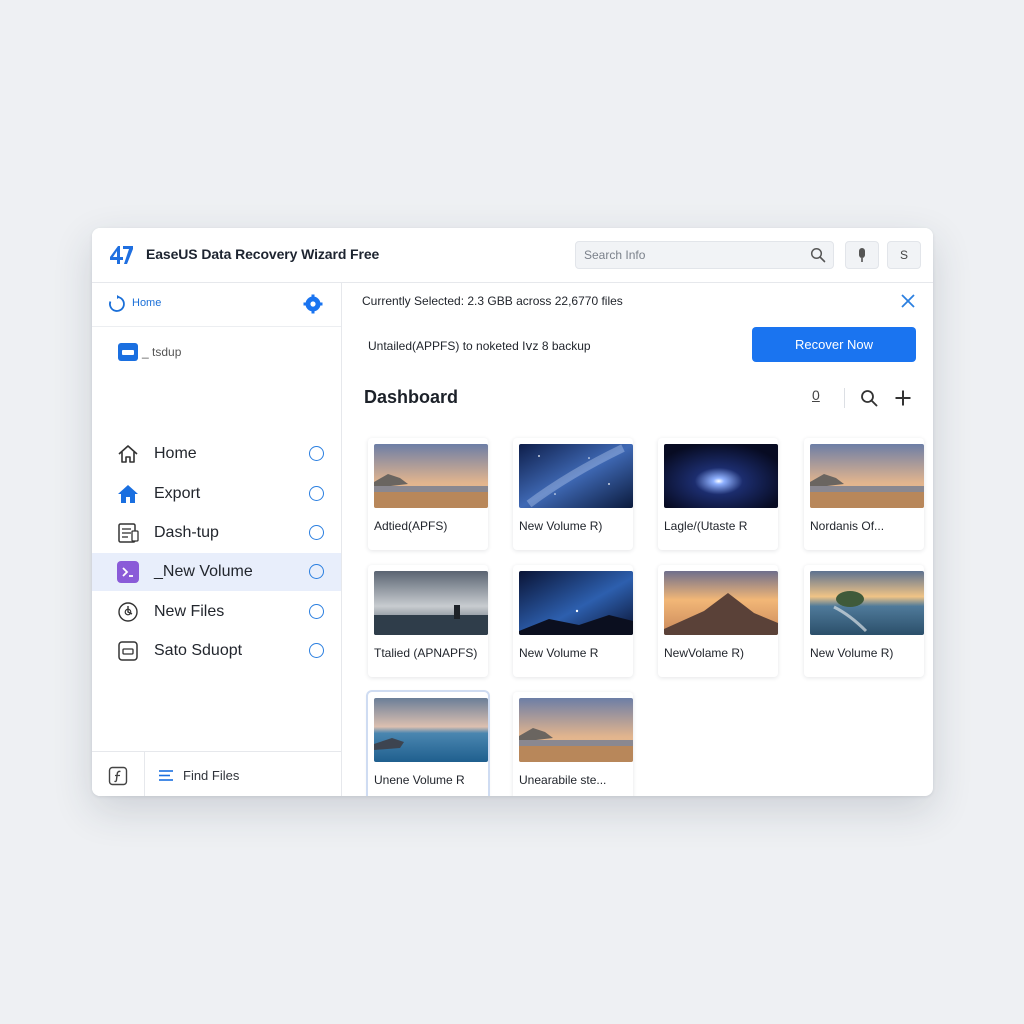 The width and height of the screenshot is (1024, 1024). I want to click on sidebar-header: Home, so click(216, 305).